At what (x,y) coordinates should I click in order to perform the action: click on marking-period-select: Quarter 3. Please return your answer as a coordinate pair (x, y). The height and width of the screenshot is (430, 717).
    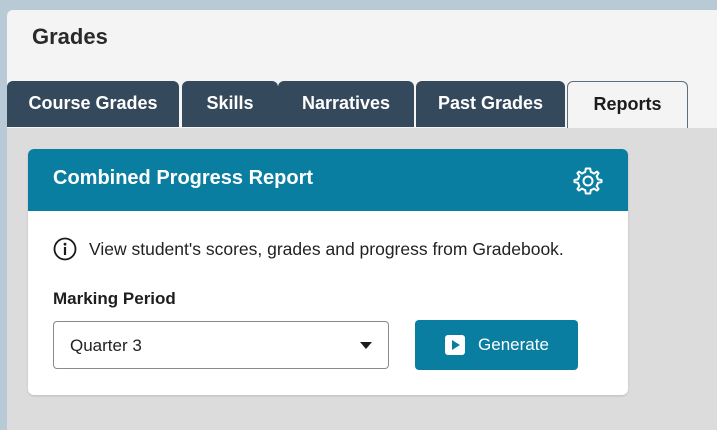
    Looking at the image, I should click on (221, 345).